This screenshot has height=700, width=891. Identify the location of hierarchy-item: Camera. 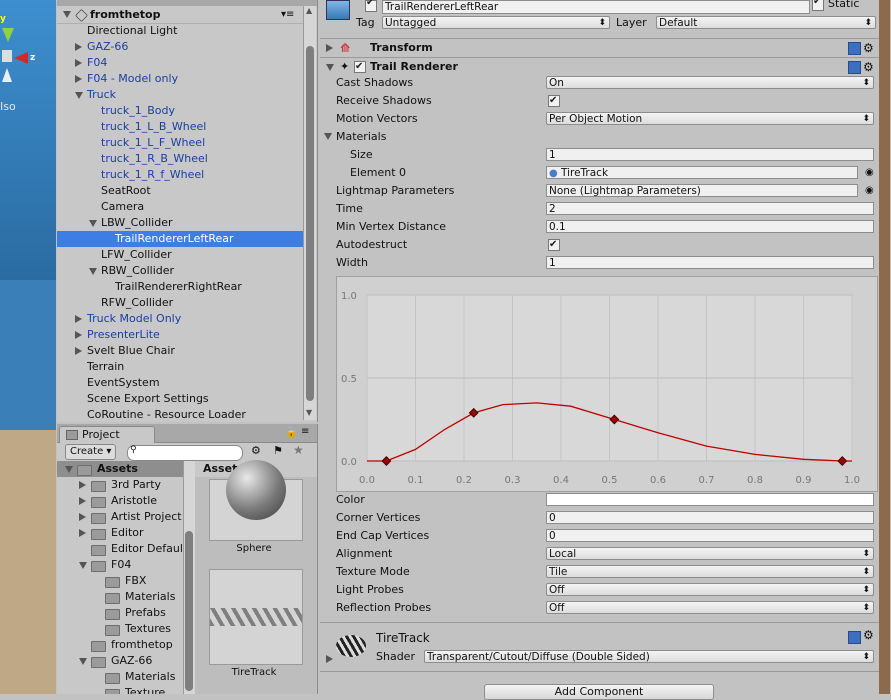
(180, 207).